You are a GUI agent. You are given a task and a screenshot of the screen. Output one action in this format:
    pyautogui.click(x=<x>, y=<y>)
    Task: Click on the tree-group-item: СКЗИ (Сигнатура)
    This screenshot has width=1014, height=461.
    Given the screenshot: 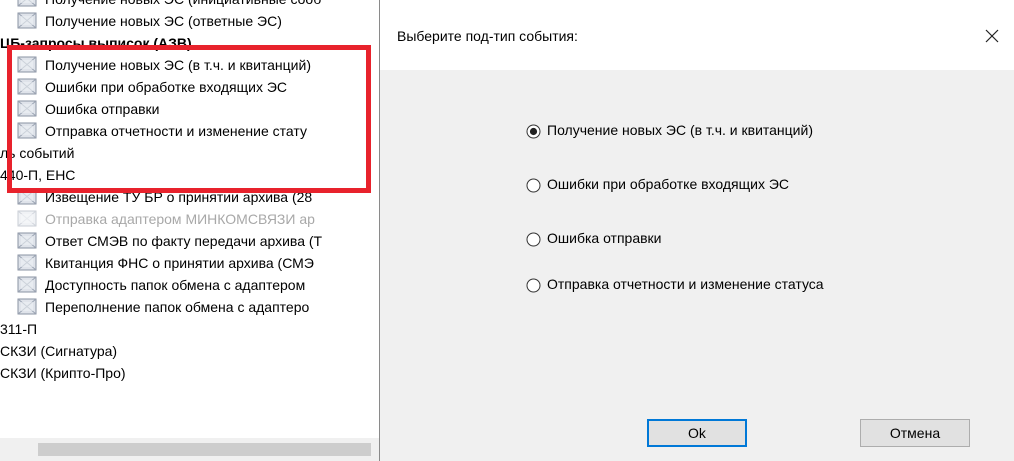 What is the action you would take?
    pyautogui.click(x=58, y=351)
    